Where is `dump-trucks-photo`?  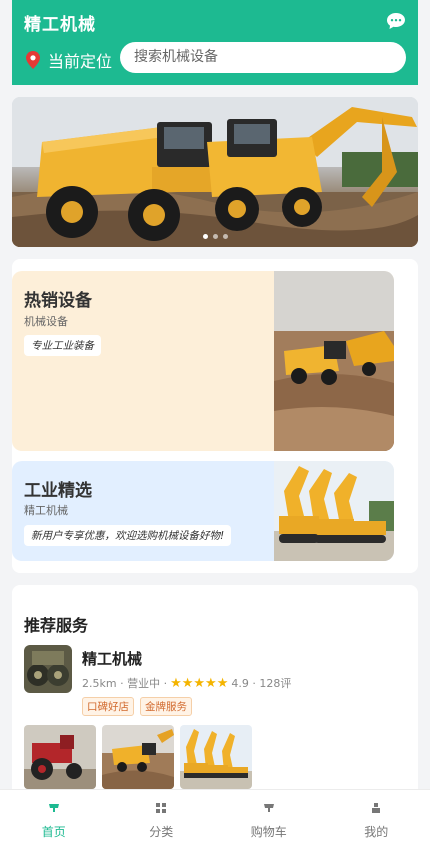 dump-trucks-photo is located at coordinates (334, 361).